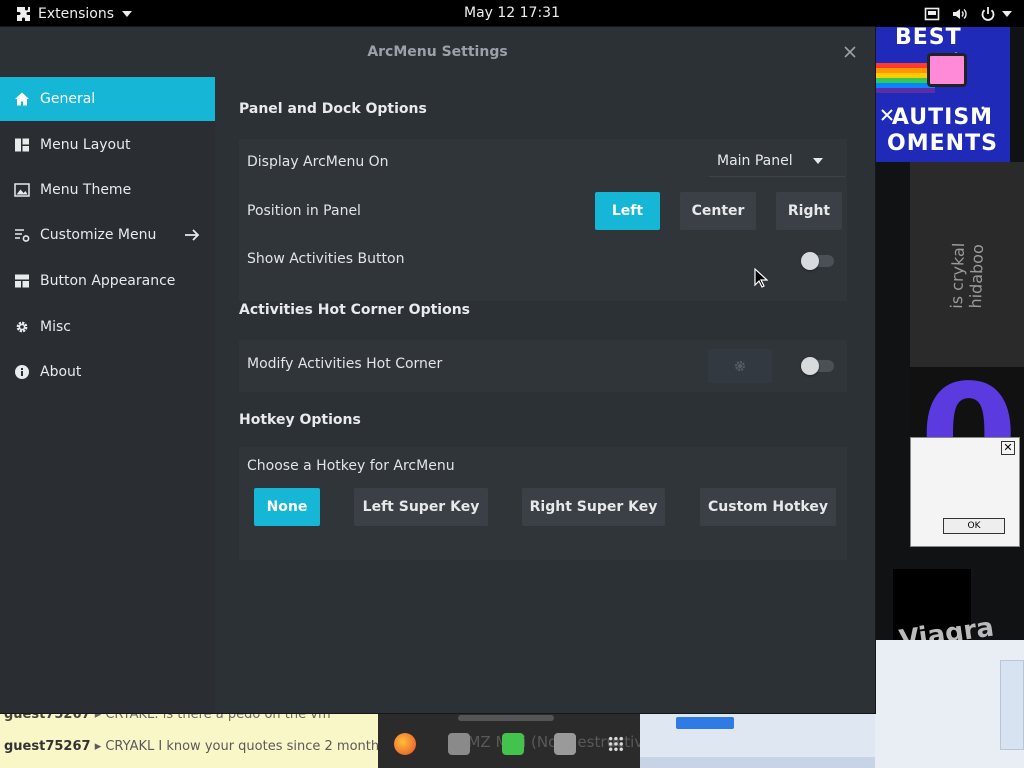 This screenshot has height=768, width=1024. Describe the element at coordinates (942, 94) in the screenshot. I see `meme-image: BEST AUTISM OMENTS` at that location.